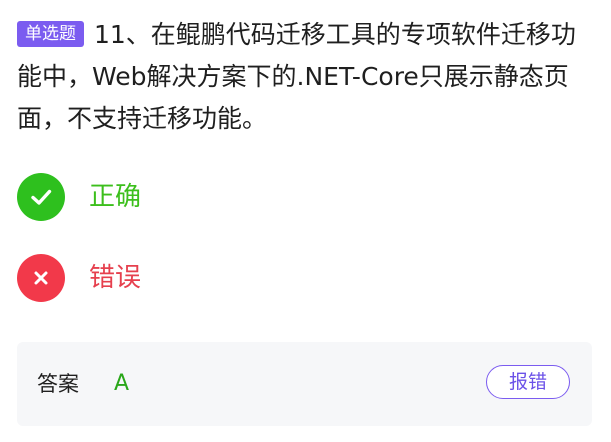 The image size is (611, 442). What do you see at coordinates (41, 197) in the screenshot?
I see `check-icon` at bounding box center [41, 197].